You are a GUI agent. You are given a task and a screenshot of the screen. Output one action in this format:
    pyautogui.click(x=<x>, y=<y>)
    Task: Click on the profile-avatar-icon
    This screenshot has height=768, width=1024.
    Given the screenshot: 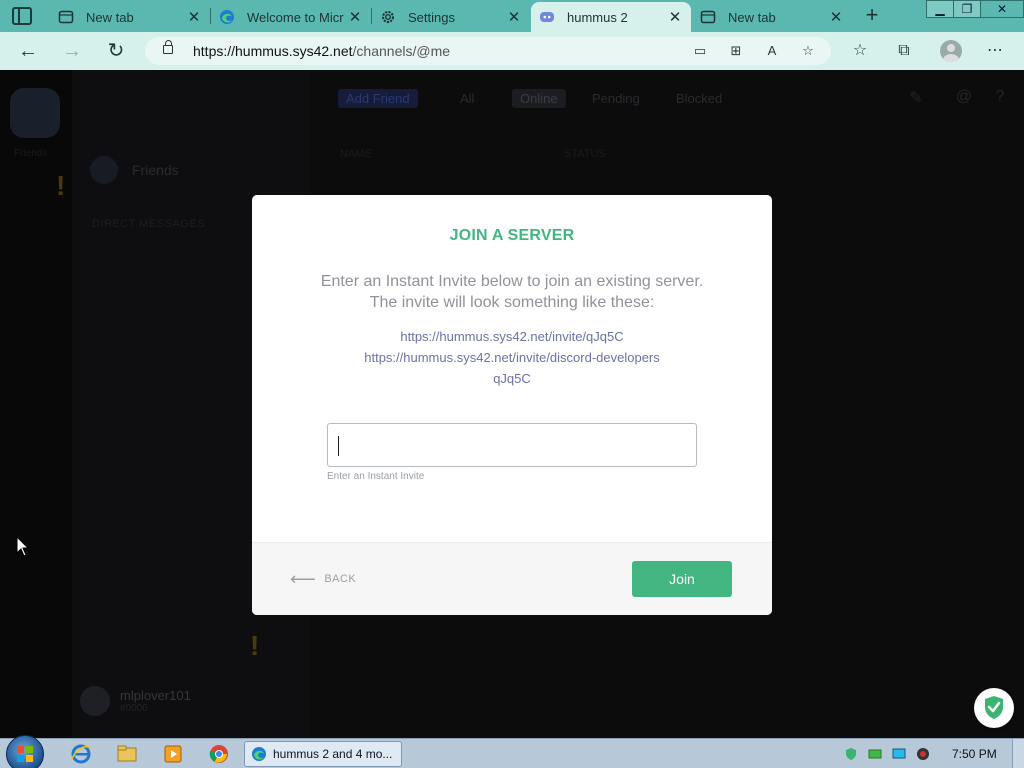 What is the action you would take?
    pyautogui.click(x=951, y=51)
    